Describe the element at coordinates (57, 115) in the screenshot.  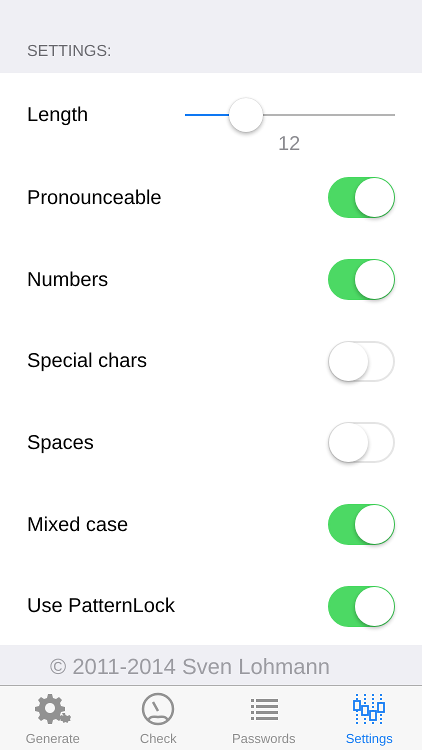
I see `length-label: Length` at that location.